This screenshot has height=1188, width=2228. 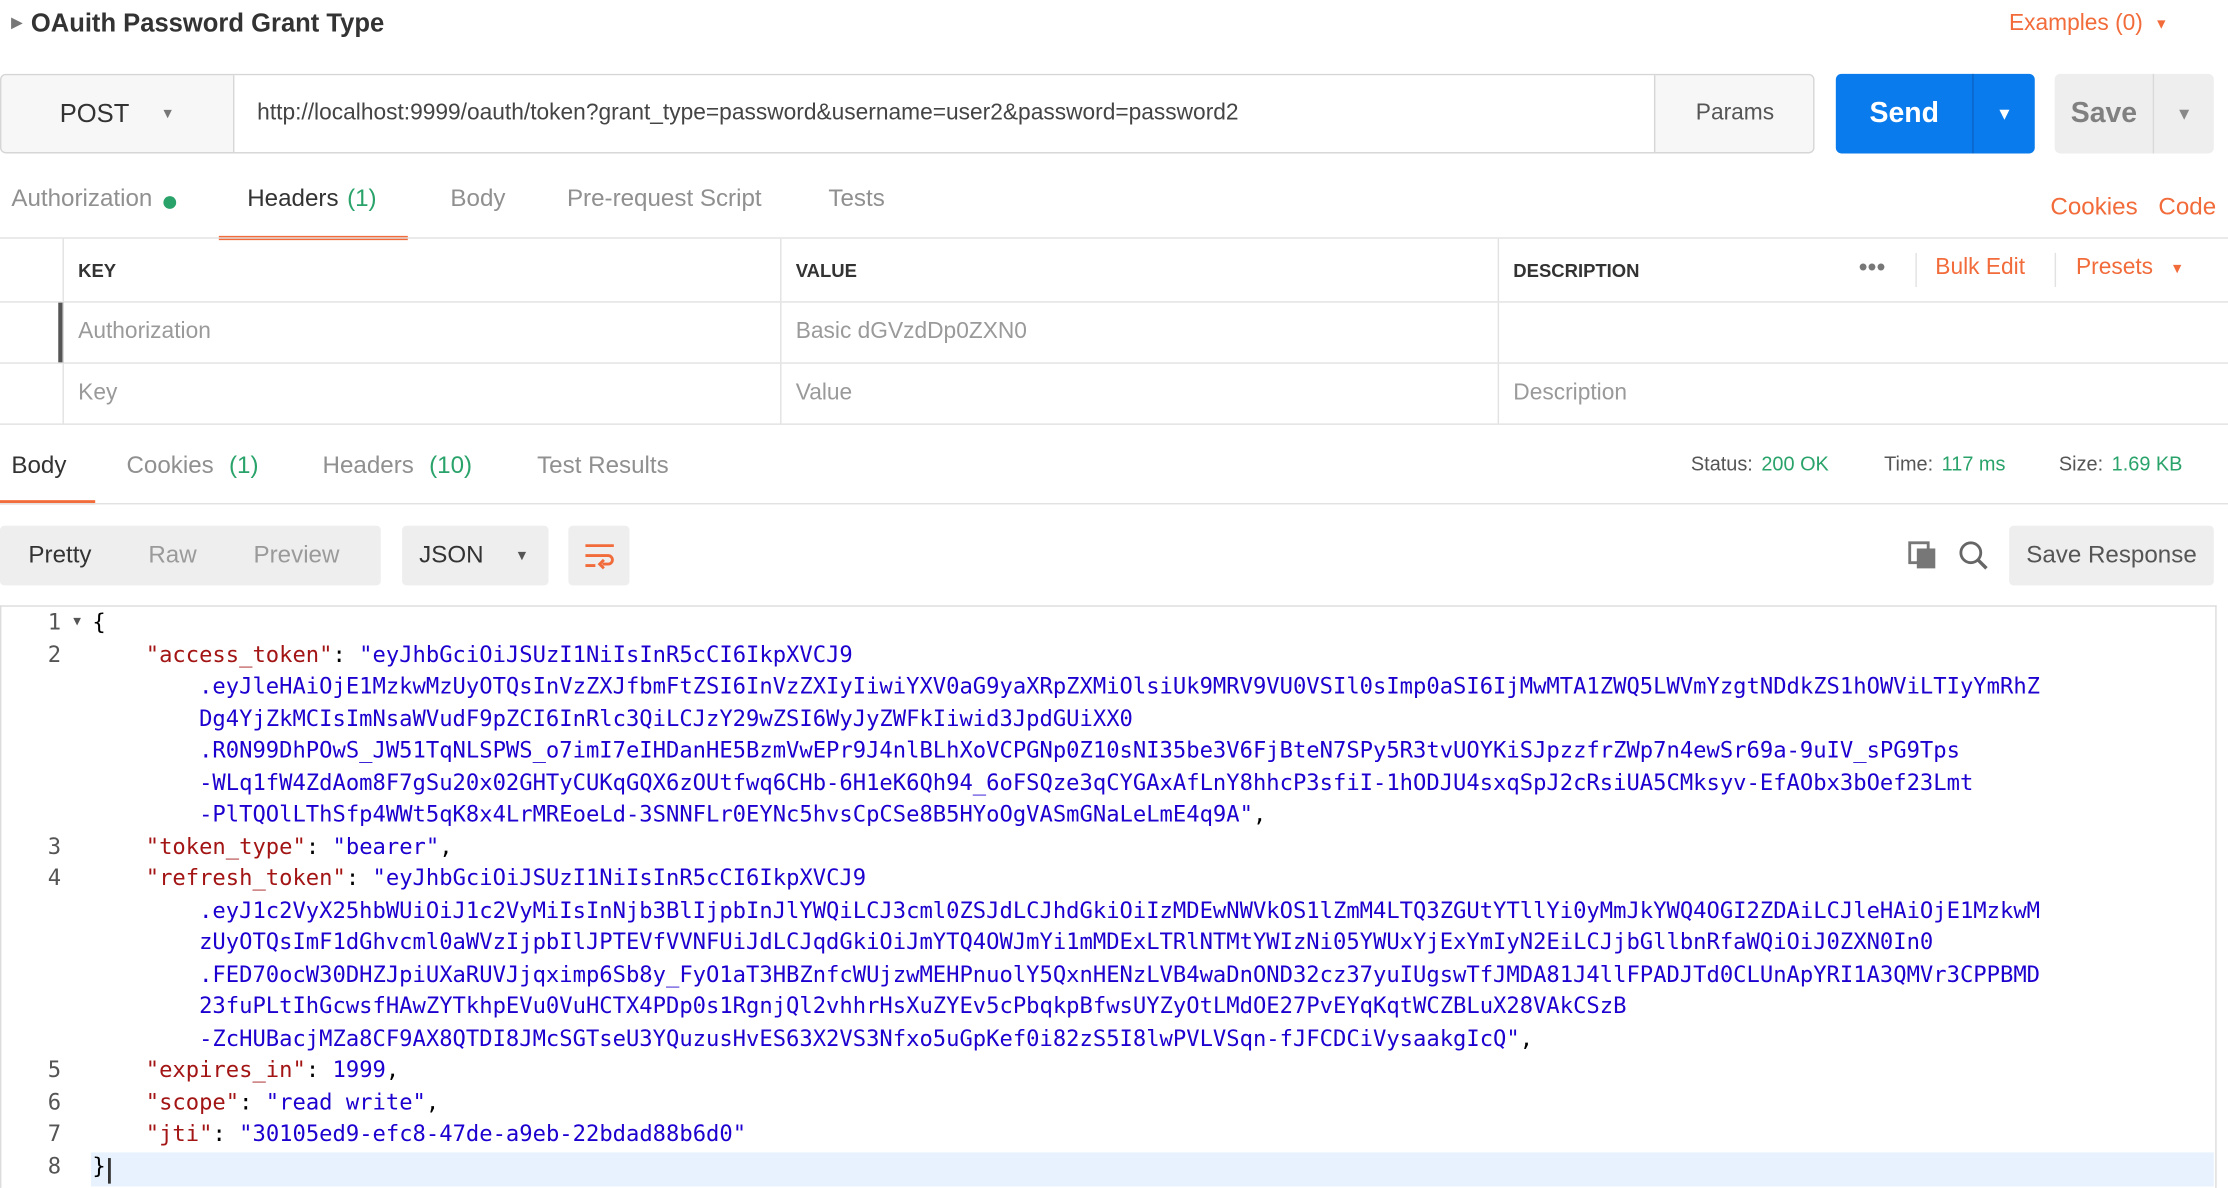 What do you see at coordinates (1721, 463) in the screenshot?
I see `status-label: Status:` at bounding box center [1721, 463].